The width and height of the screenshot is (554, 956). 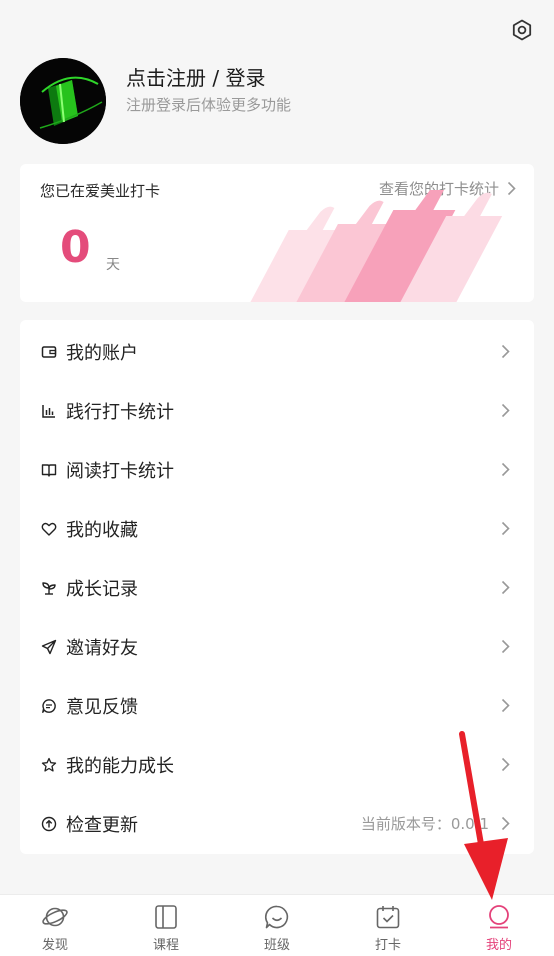 I want to click on calendar-check-icon, so click(x=388, y=917).